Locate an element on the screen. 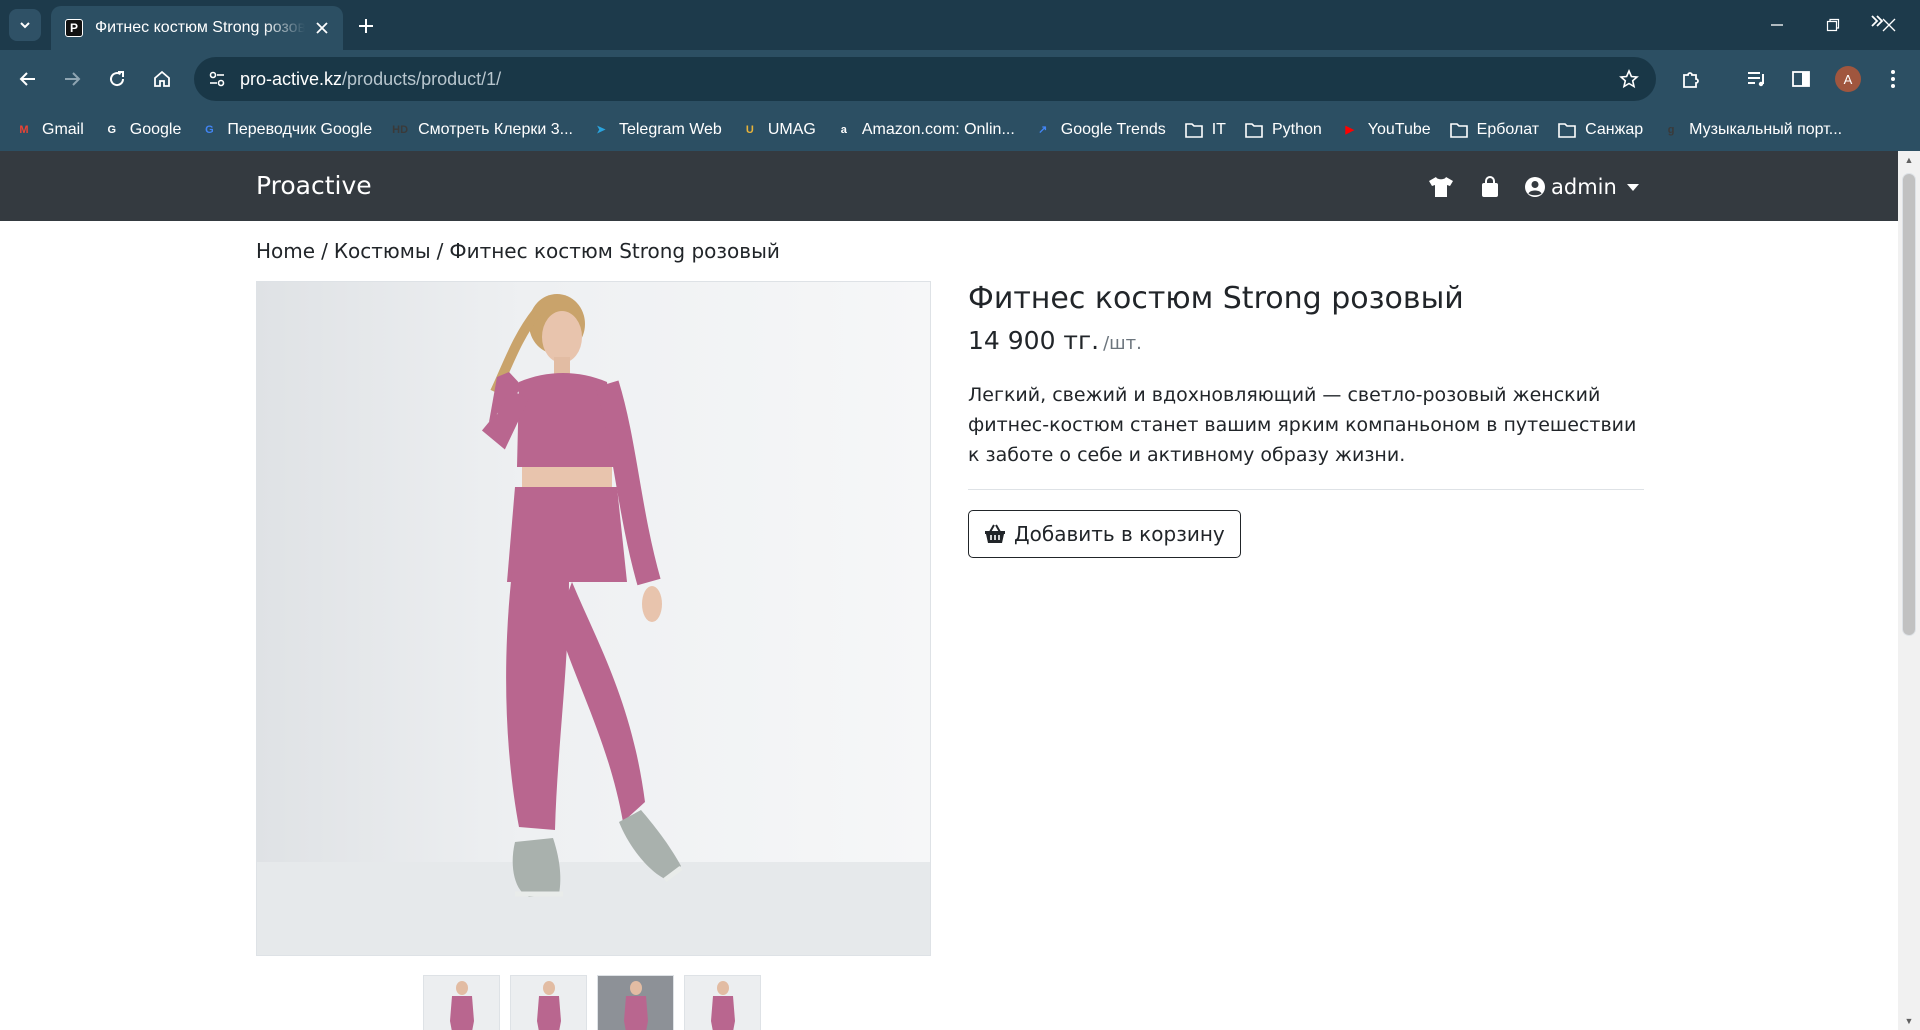 This screenshot has height=1030, width=1920. scroll-up-arrow-icon: ▲ is located at coordinates (1909, 160).